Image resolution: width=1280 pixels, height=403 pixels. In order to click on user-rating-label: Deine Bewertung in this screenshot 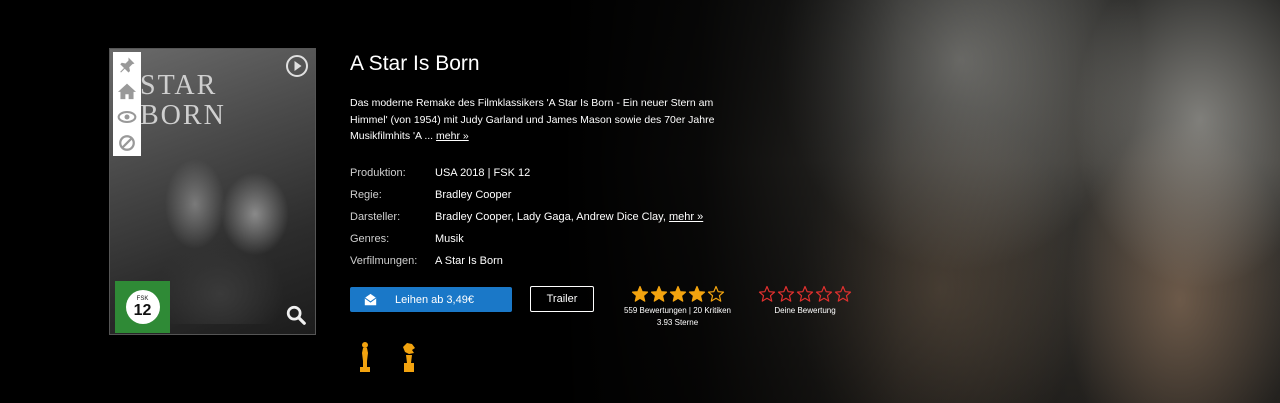, I will do `click(805, 310)`.